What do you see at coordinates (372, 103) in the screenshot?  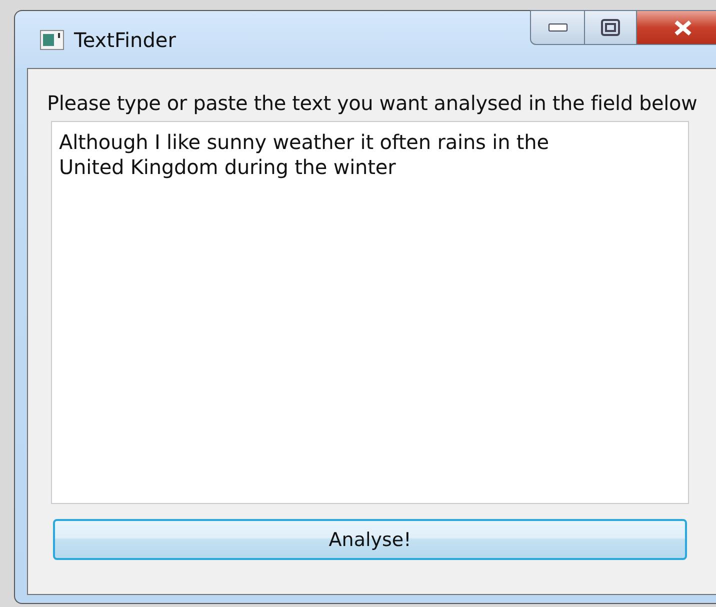 I see `instruction-label: Please type or paste the text you want analysed in the field below` at bounding box center [372, 103].